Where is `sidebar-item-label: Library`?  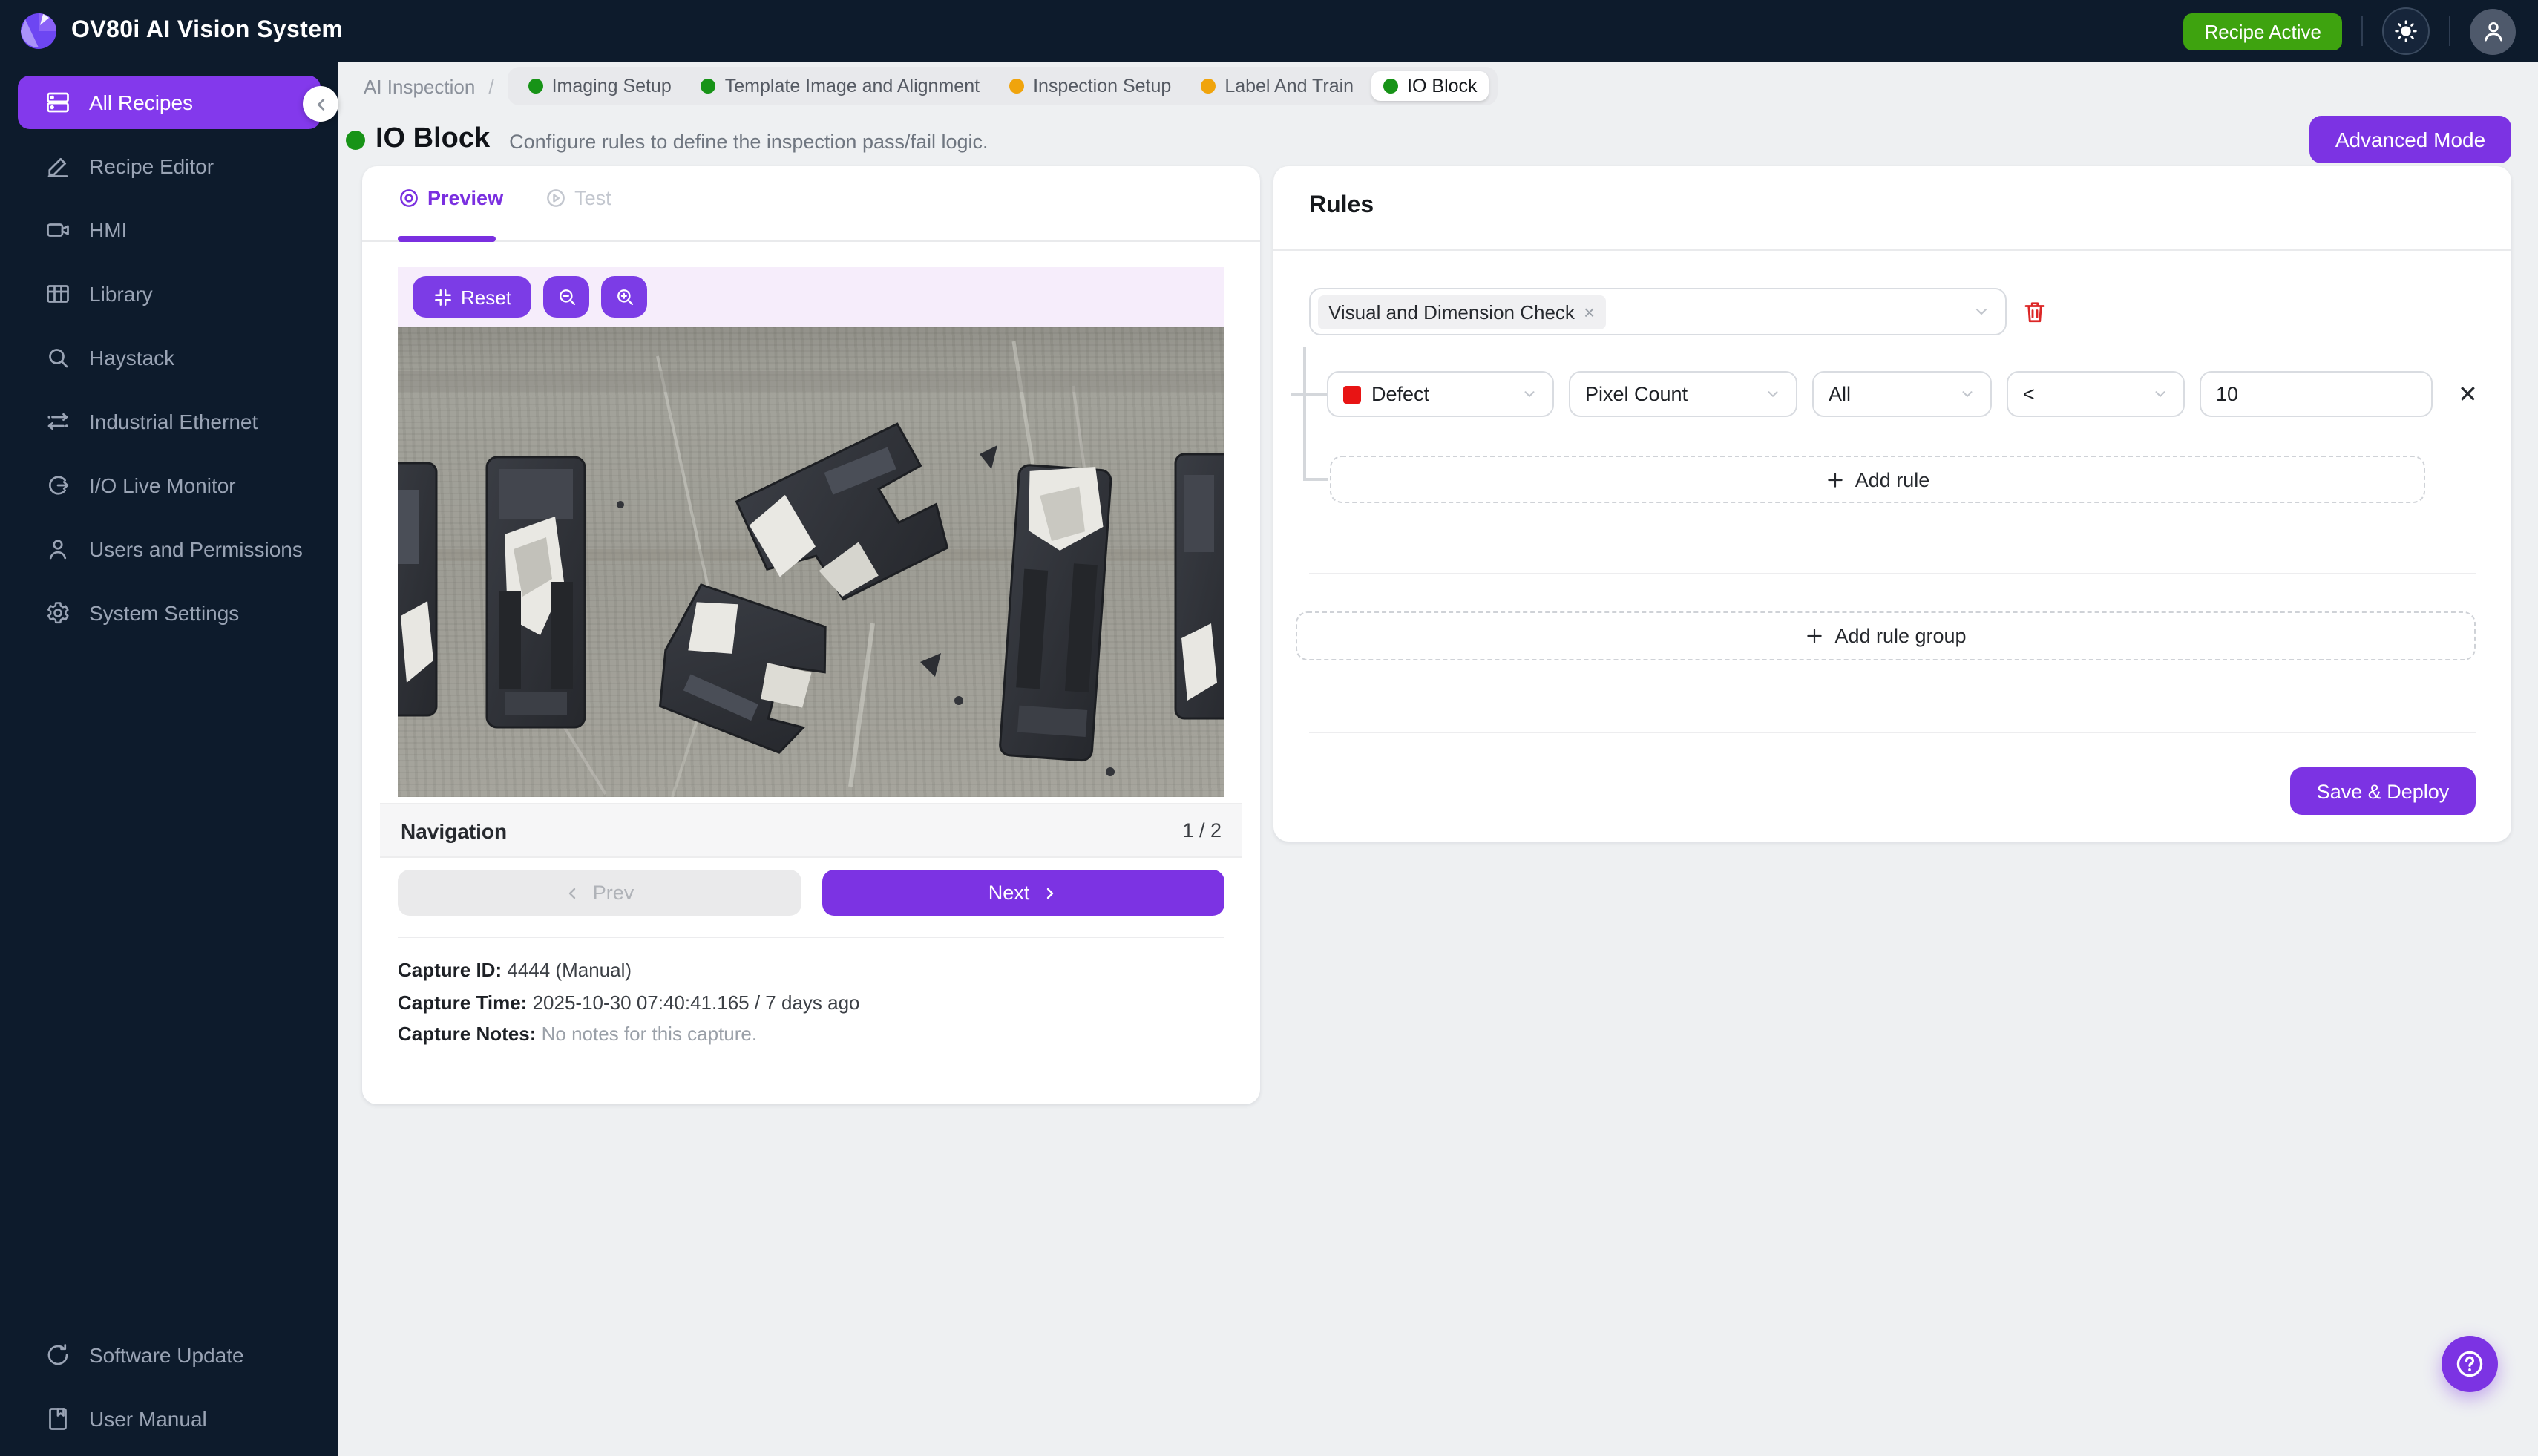 sidebar-item-label: Library is located at coordinates (121, 294).